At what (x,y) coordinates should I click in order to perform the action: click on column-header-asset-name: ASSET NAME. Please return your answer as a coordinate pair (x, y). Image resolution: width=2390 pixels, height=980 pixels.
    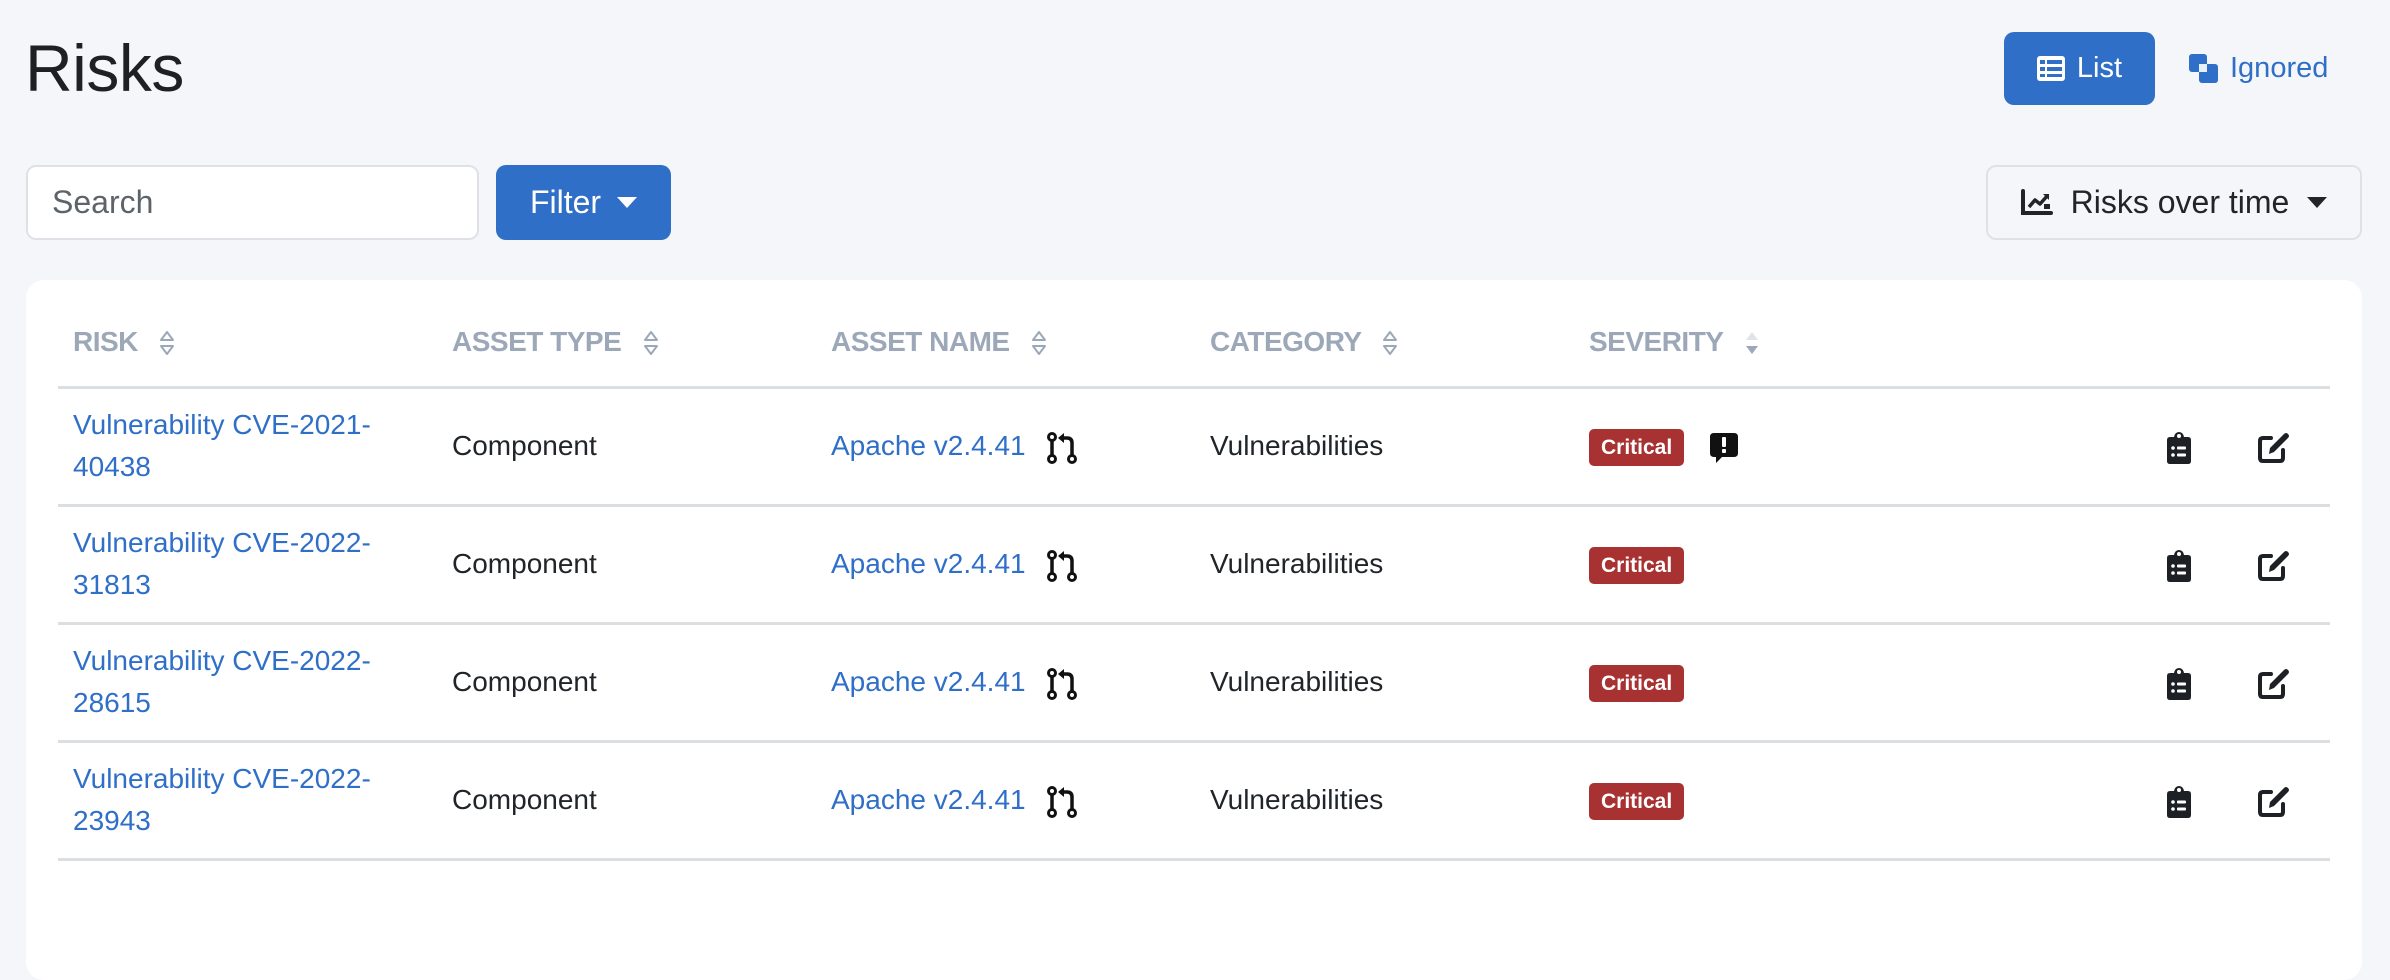
    Looking at the image, I should click on (1005, 334).